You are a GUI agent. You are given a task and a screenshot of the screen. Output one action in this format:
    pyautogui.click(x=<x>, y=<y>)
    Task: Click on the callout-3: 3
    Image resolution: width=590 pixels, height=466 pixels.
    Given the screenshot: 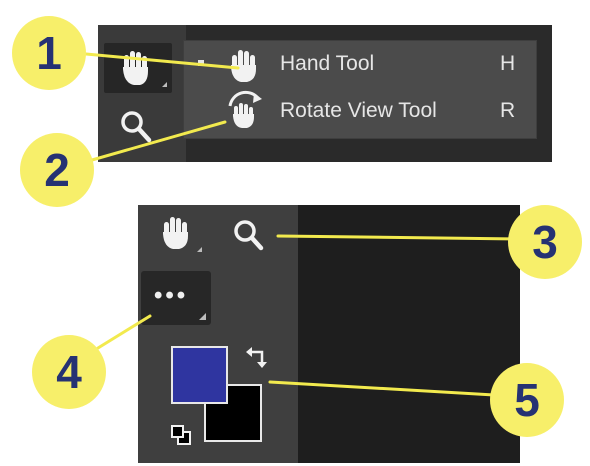 What is the action you would take?
    pyautogui.click(x=545, y=242)
    